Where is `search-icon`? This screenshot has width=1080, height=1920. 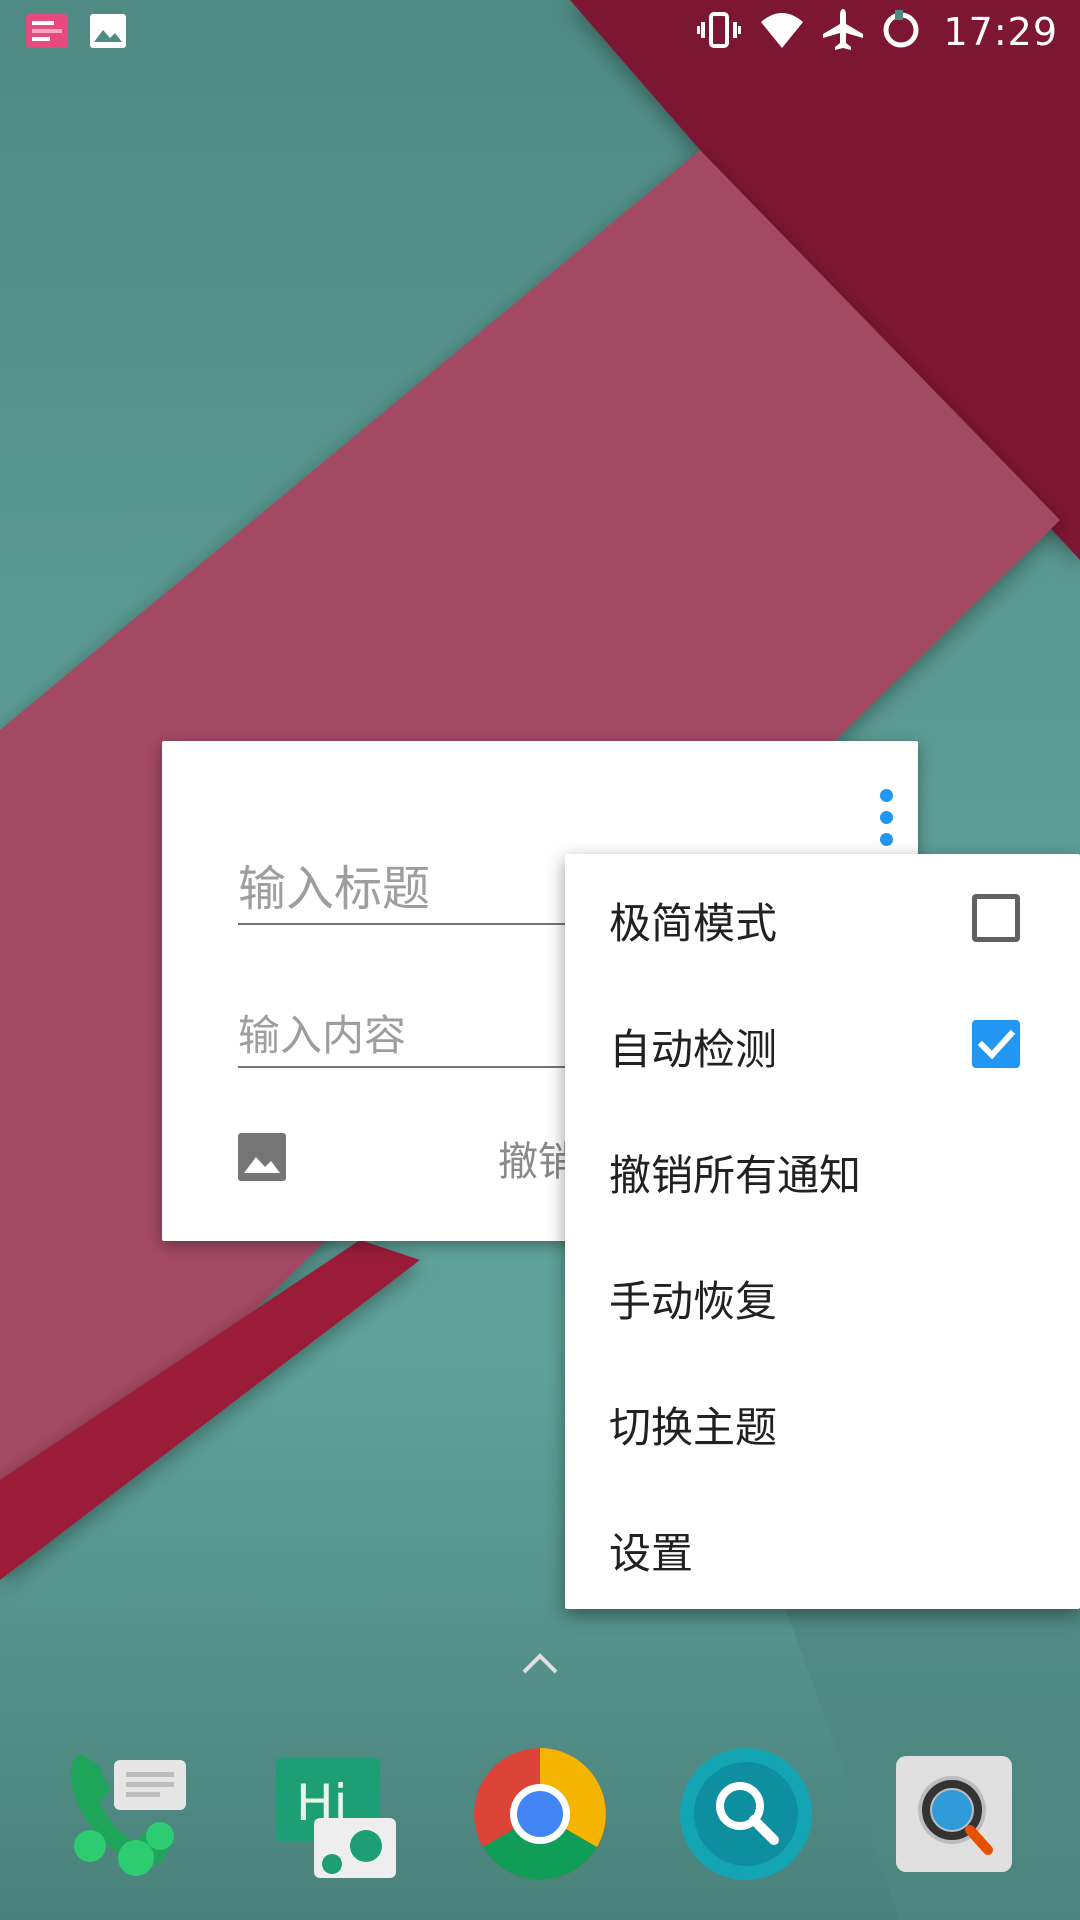
search-icon is located at coordinates (746, 1814).